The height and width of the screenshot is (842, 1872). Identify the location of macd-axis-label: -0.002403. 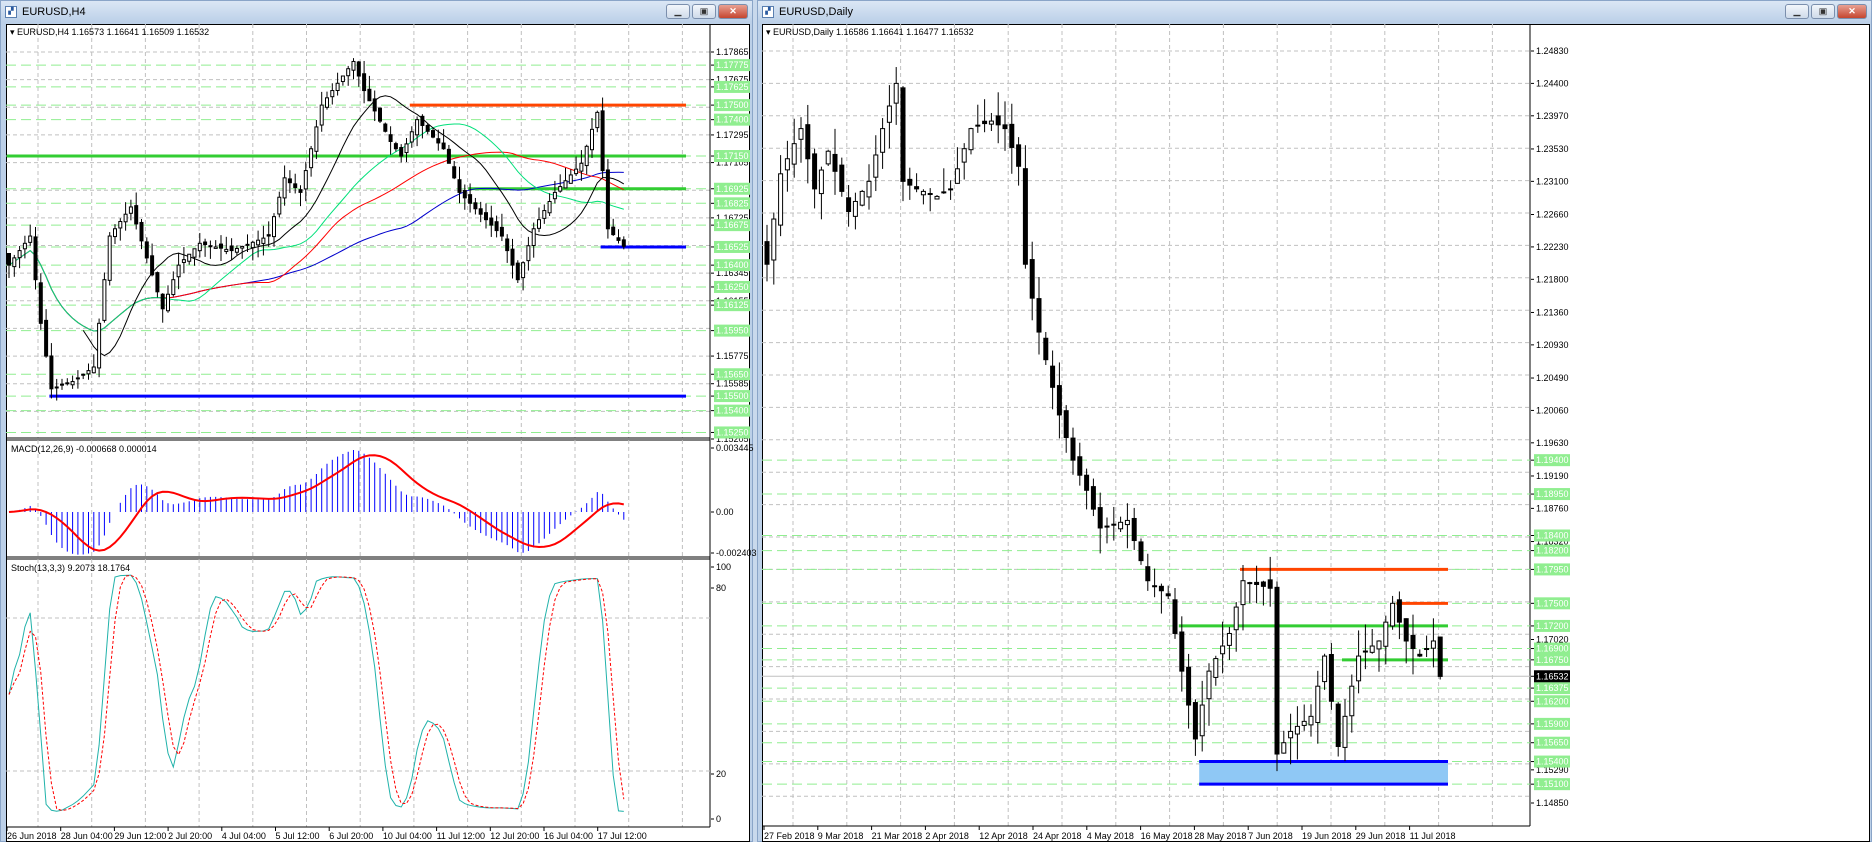
(736, 553).